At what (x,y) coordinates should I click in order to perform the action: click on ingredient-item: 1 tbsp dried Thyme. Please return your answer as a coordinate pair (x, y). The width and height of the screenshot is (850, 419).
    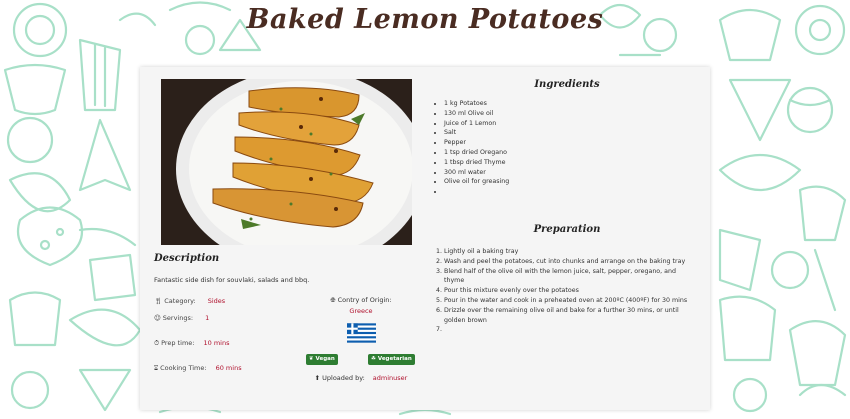
    Looking at the image, I should click on (573, 163).